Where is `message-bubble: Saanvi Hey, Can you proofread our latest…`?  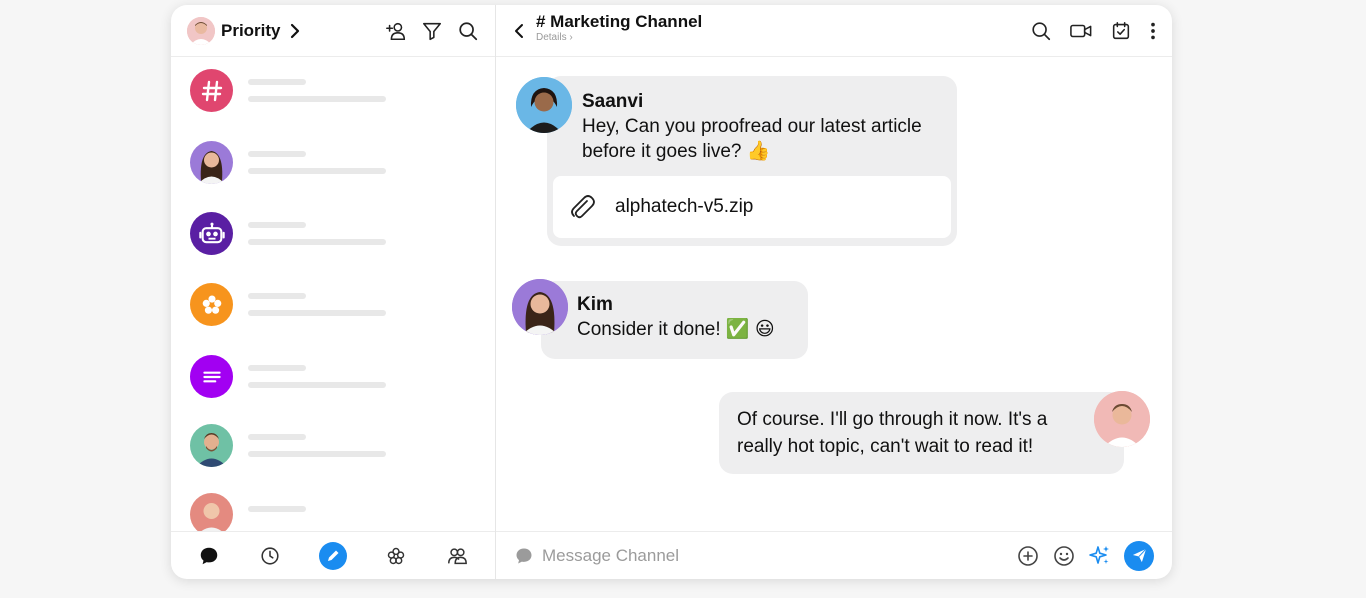 message-bubble: Saanvi Hey, Can you proofread our latest… is located at coordinates (752, 161).